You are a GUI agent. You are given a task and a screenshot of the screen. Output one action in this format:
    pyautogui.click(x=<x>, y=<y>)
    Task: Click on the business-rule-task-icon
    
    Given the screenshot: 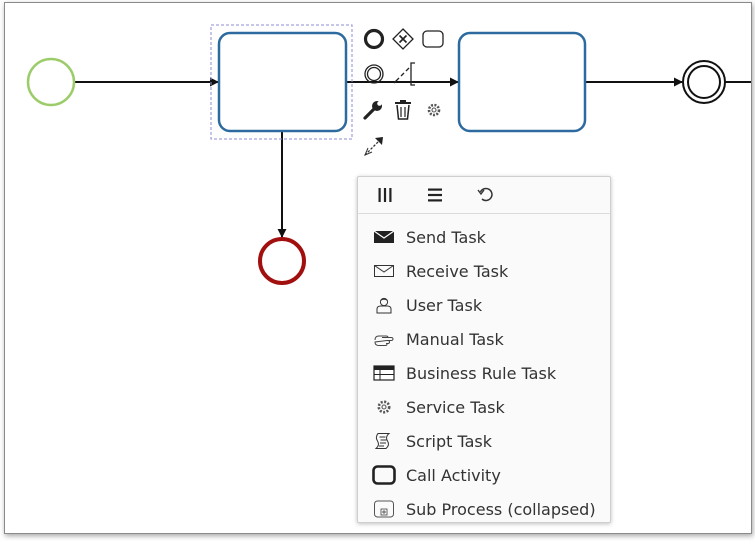 What is the action you would take?
    pyautogui.click(x=384, y=373)
    